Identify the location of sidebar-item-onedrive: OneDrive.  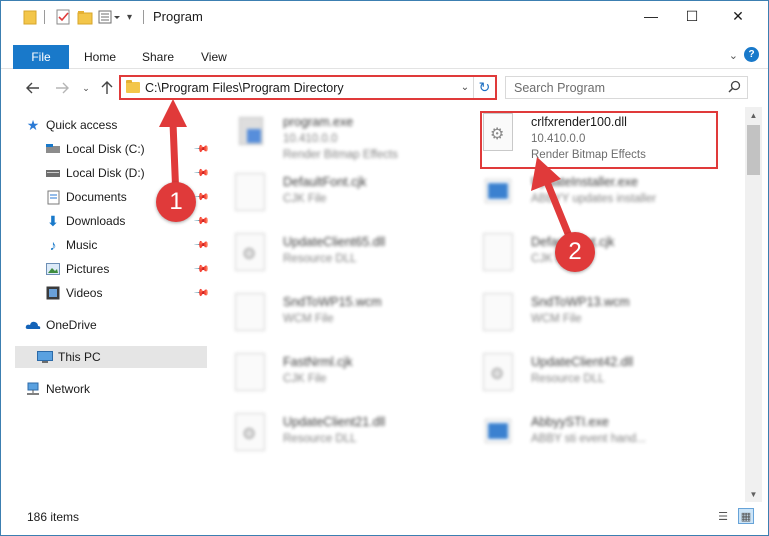
(116, 325).